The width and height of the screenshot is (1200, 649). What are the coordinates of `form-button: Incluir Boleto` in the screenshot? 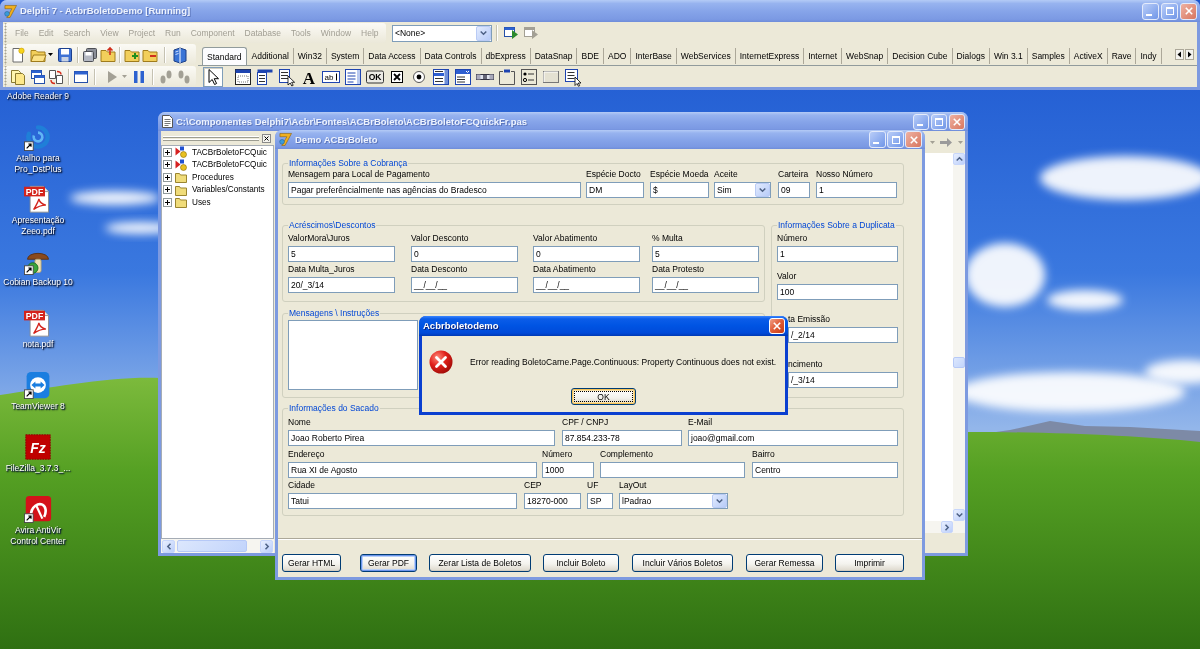 It's located at (581, 563).